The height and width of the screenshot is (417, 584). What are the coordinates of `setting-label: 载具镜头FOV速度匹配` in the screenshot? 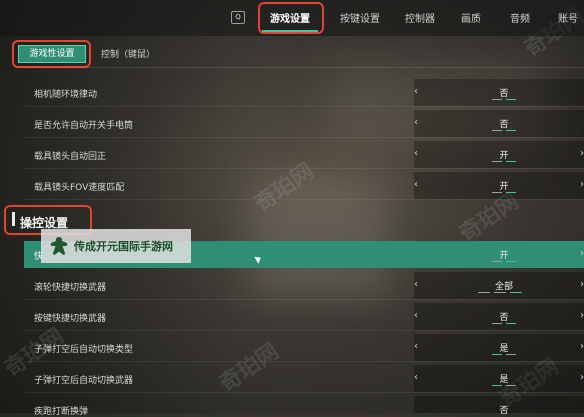 It's located at (79, 188).